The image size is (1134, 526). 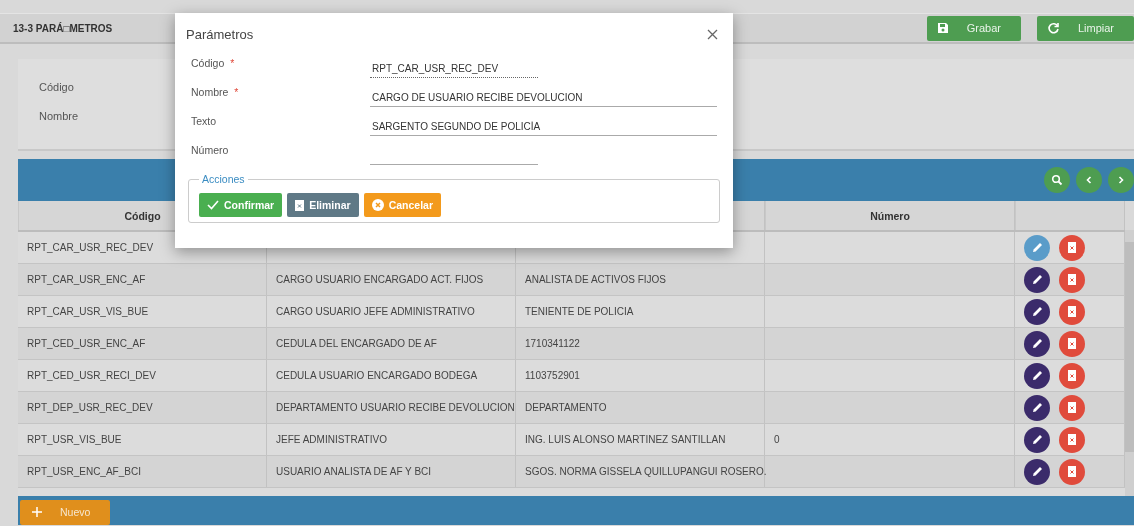 I want to click on group-legend: Acciones, so click(x=223, y=179).